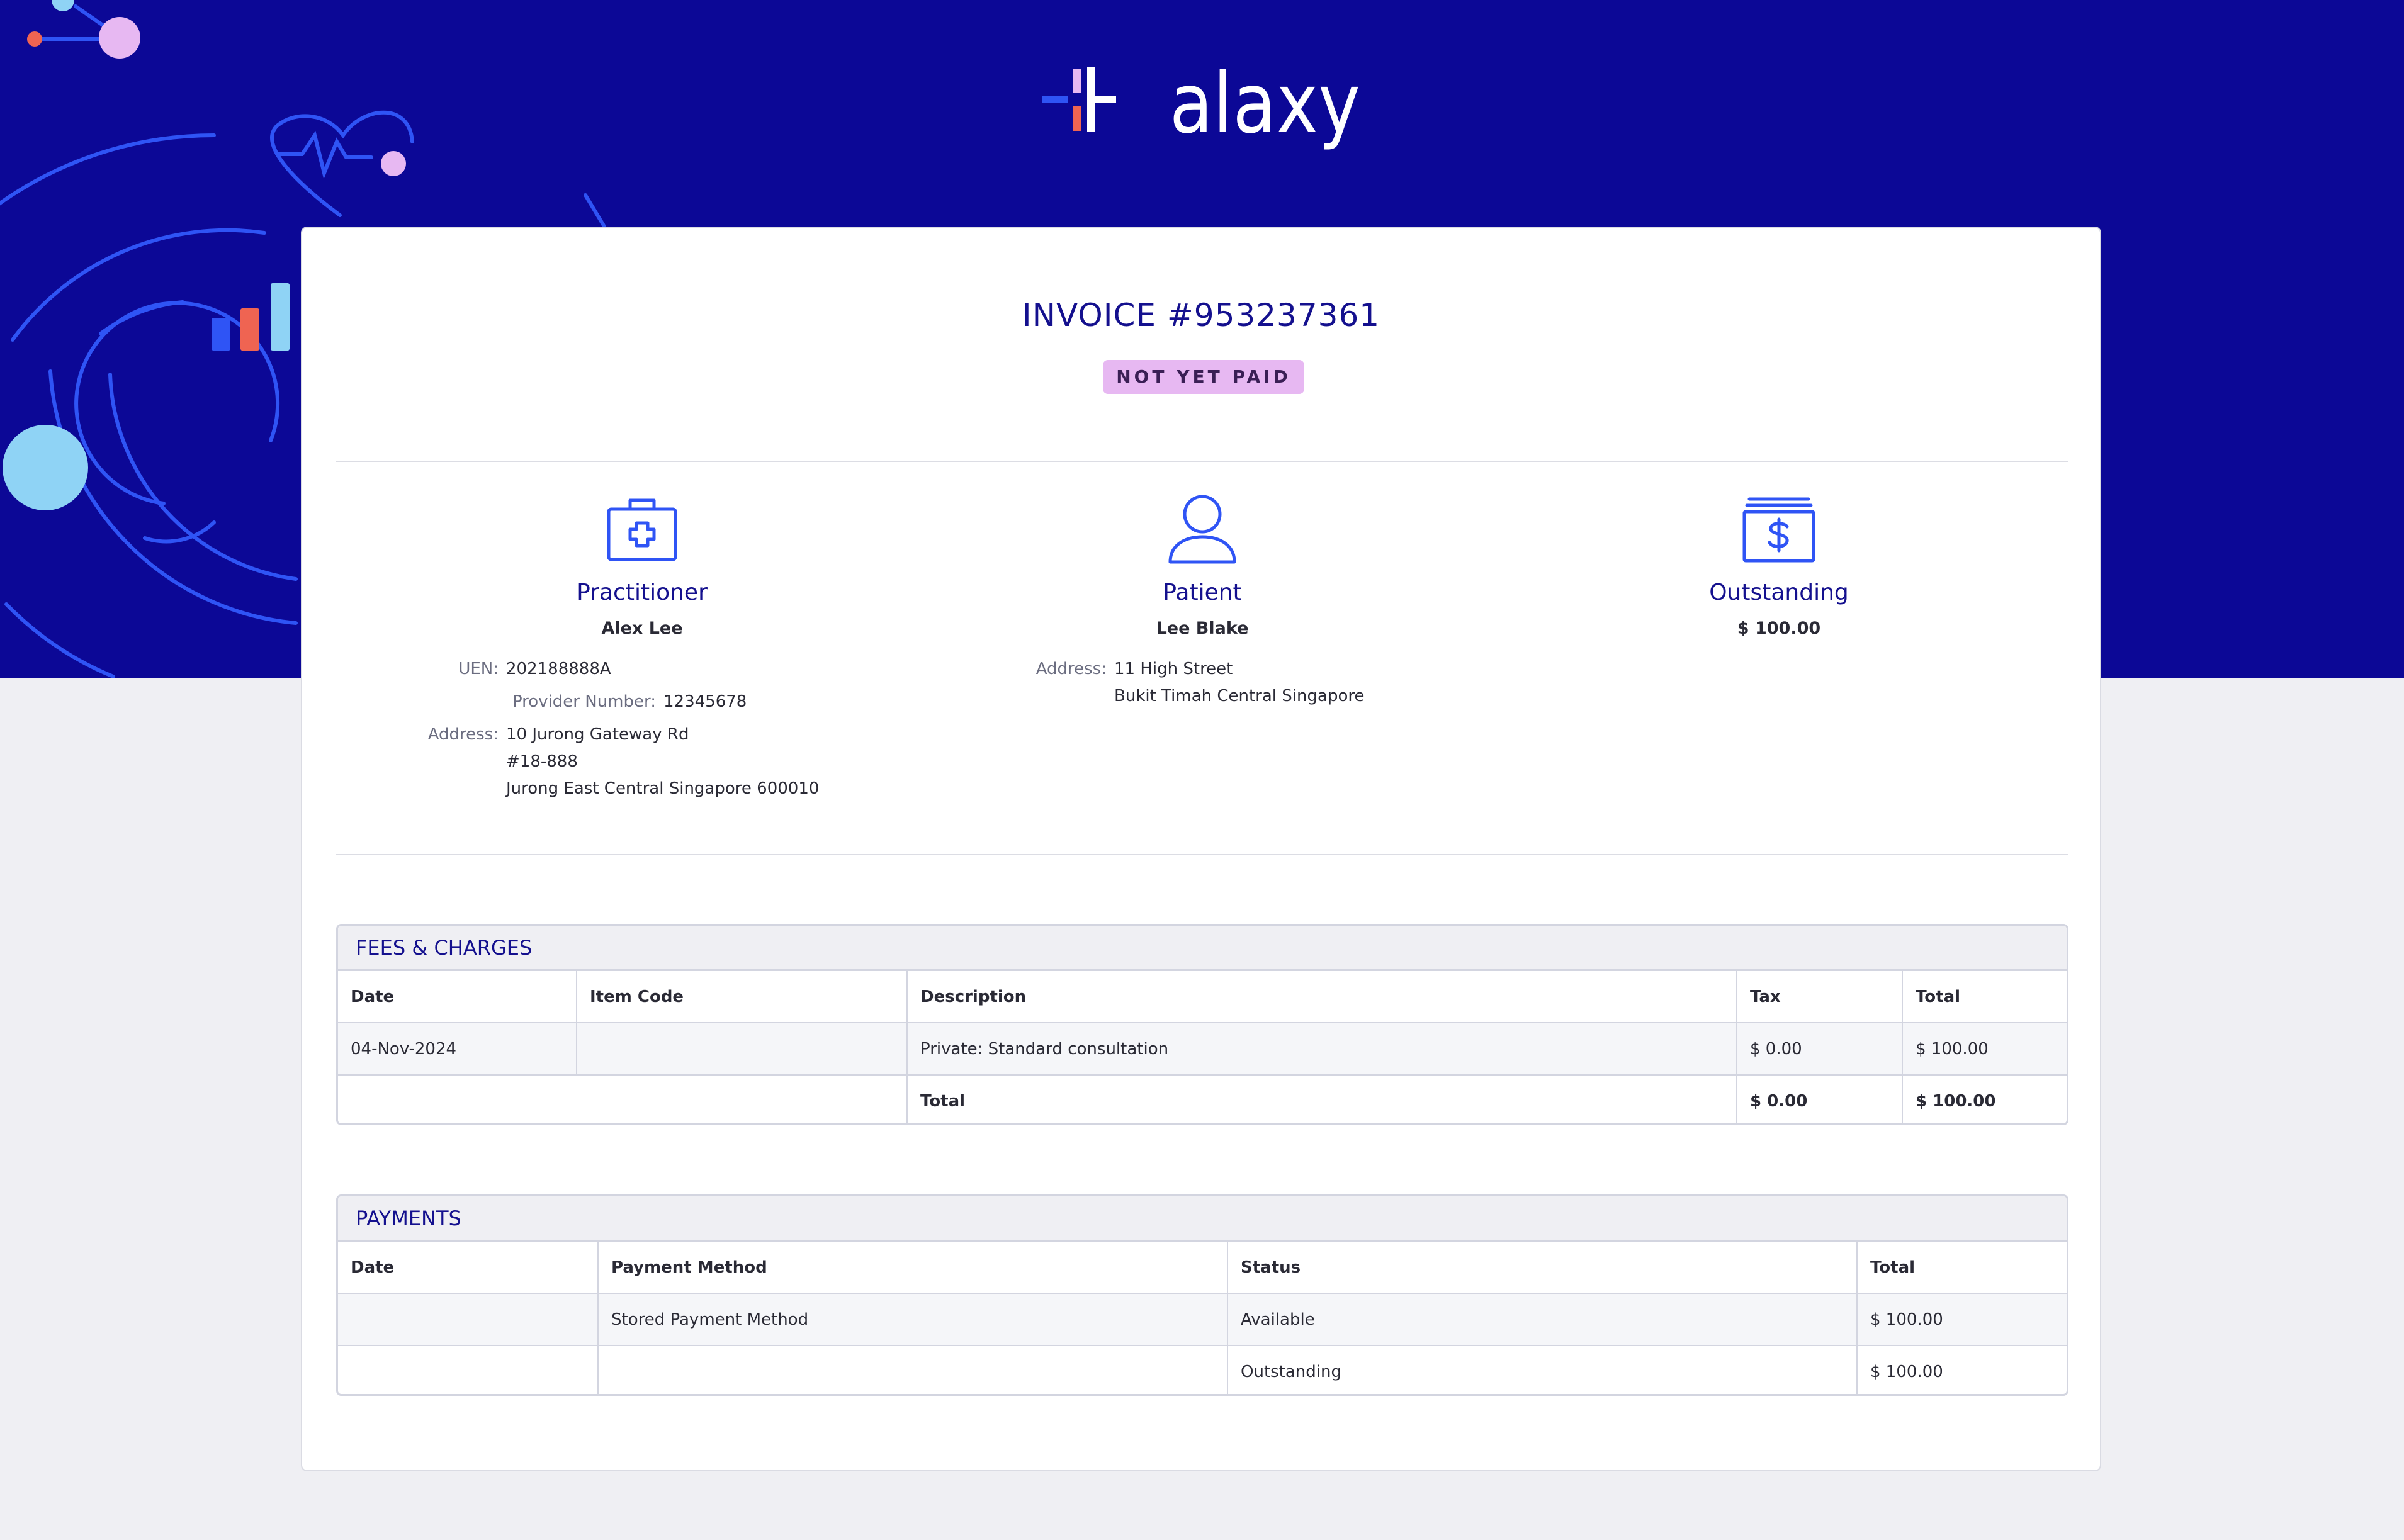  I want to click on outstanding-heading: Outstanding, so click(1779, 592).